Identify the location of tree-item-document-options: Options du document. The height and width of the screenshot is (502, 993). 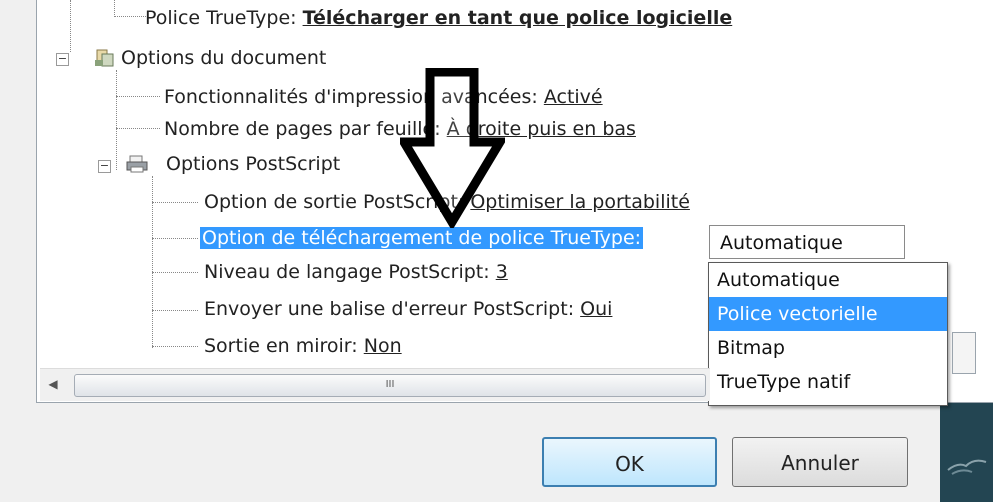
(223, 58).